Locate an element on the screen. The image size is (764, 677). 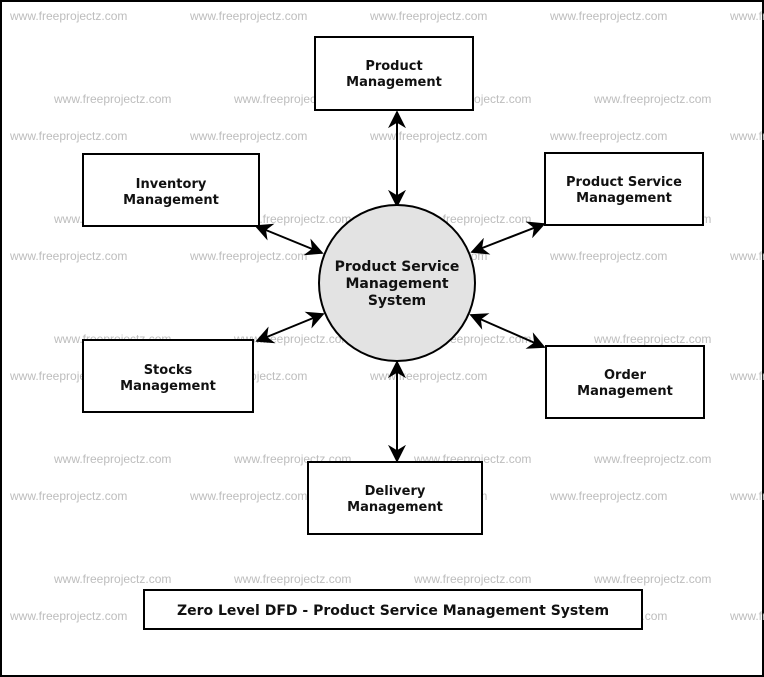
entity-inventory-management: Inventory Management is located at coordinates (171, 190).